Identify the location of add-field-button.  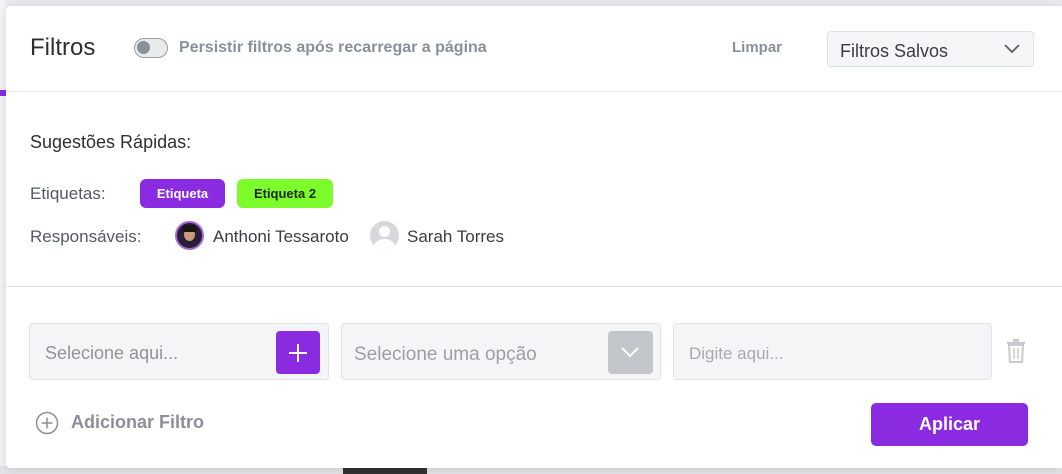
(298, 352).